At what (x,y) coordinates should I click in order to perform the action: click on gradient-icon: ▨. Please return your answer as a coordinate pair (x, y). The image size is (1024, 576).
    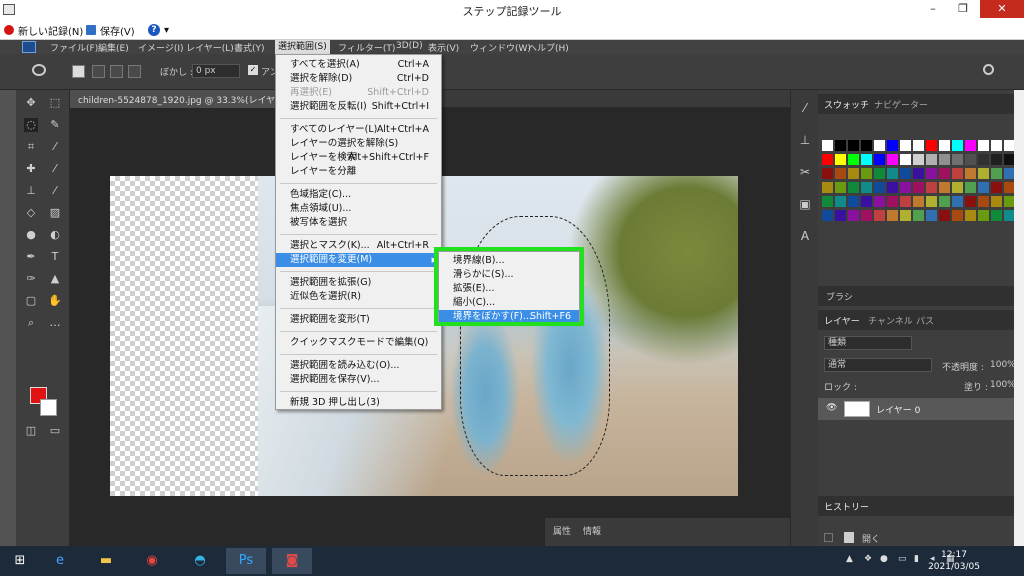
    Looking at the image, I should click on (55, 213).